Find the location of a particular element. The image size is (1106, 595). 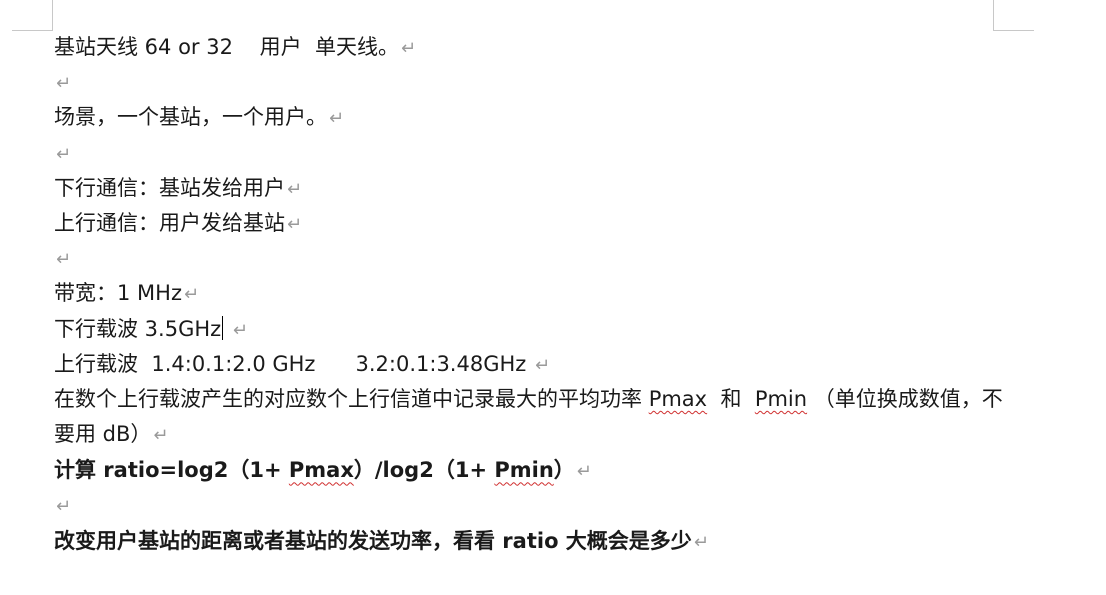

paragraph-text: 在数个上行载波产生的对应数个上行信道中记录最大的平均功率 is located at coordinates (351, 398).